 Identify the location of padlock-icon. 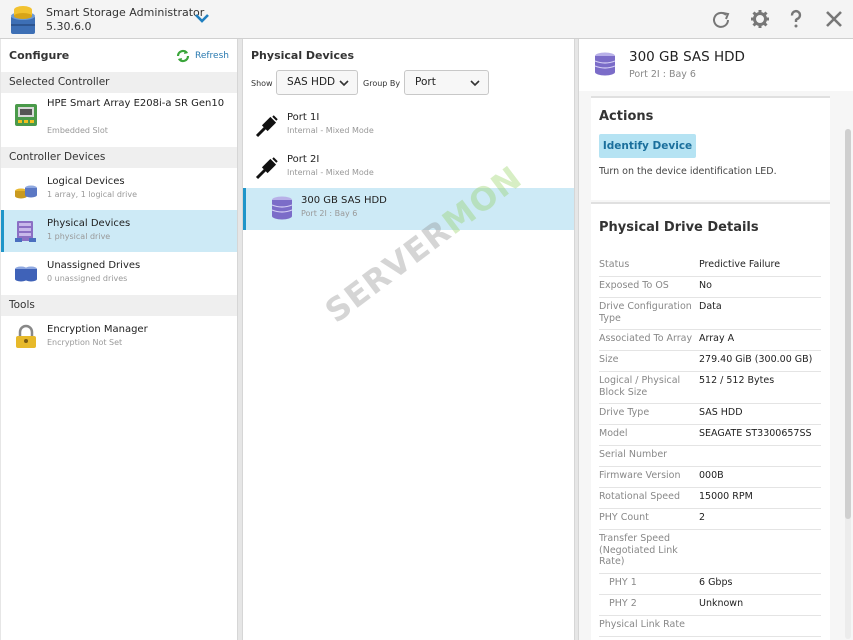
(26, 336).